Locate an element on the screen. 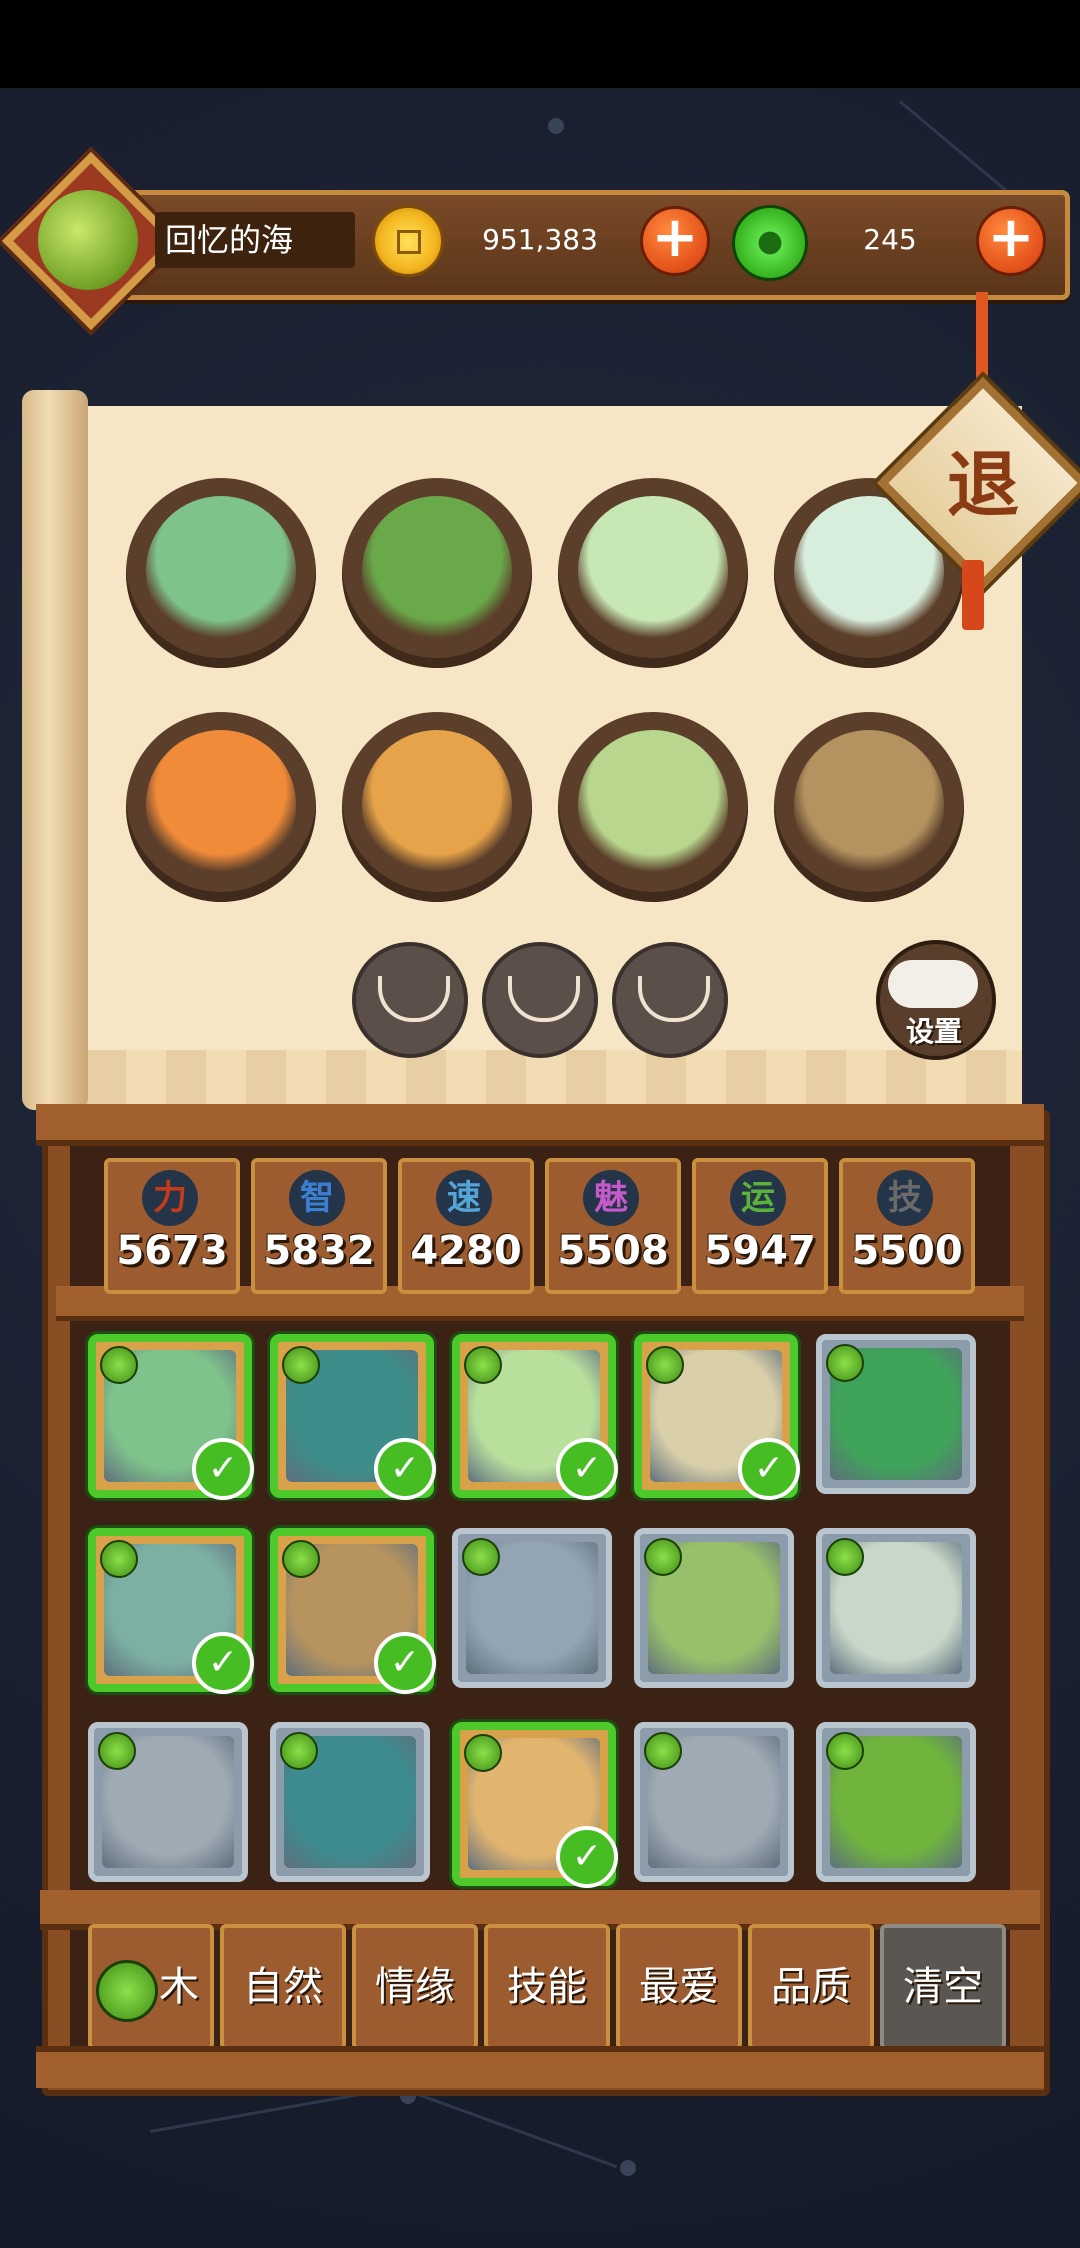  gamepad-icon is located at coordinates (933, 984).